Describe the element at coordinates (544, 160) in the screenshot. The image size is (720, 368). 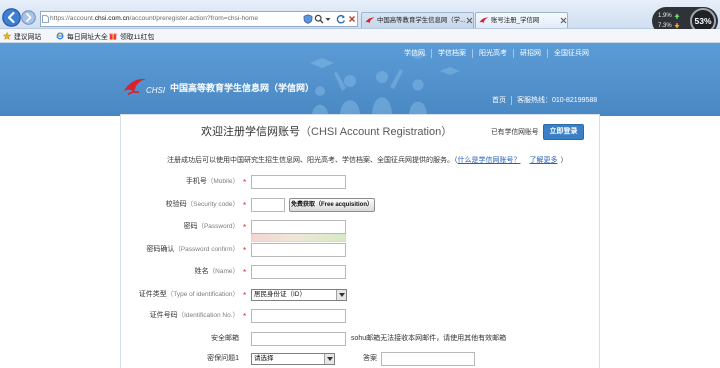
I see `learn-more-link: 了解更多` at that location.